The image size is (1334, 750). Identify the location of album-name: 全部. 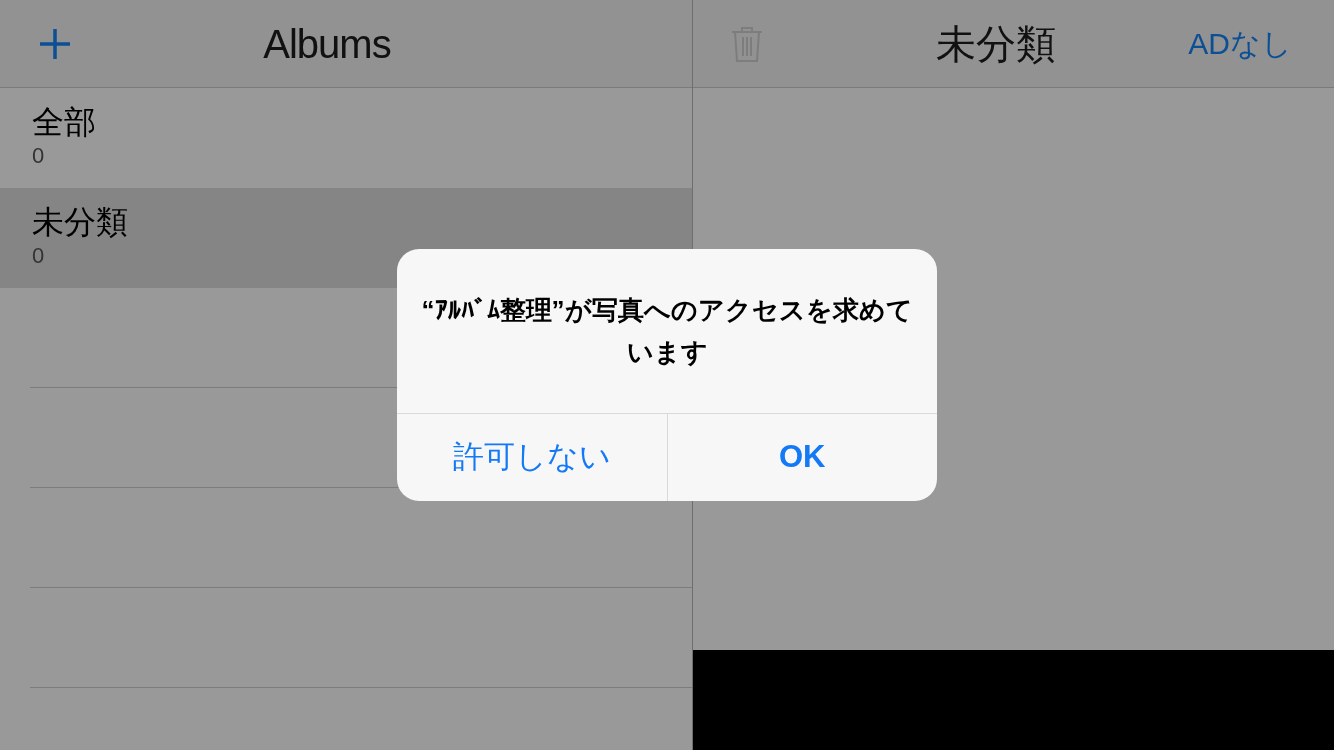
(64, 122).